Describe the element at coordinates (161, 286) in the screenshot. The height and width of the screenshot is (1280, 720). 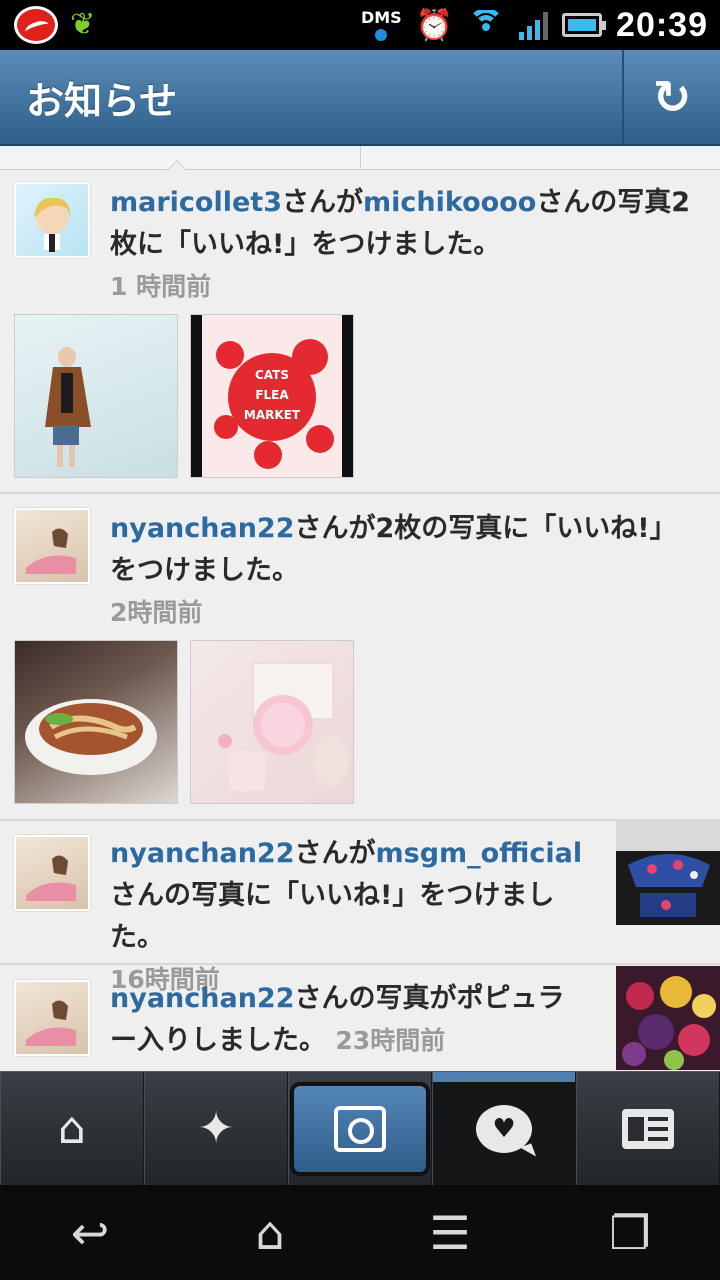
I see `timestamp: 1 時間前` at that location.